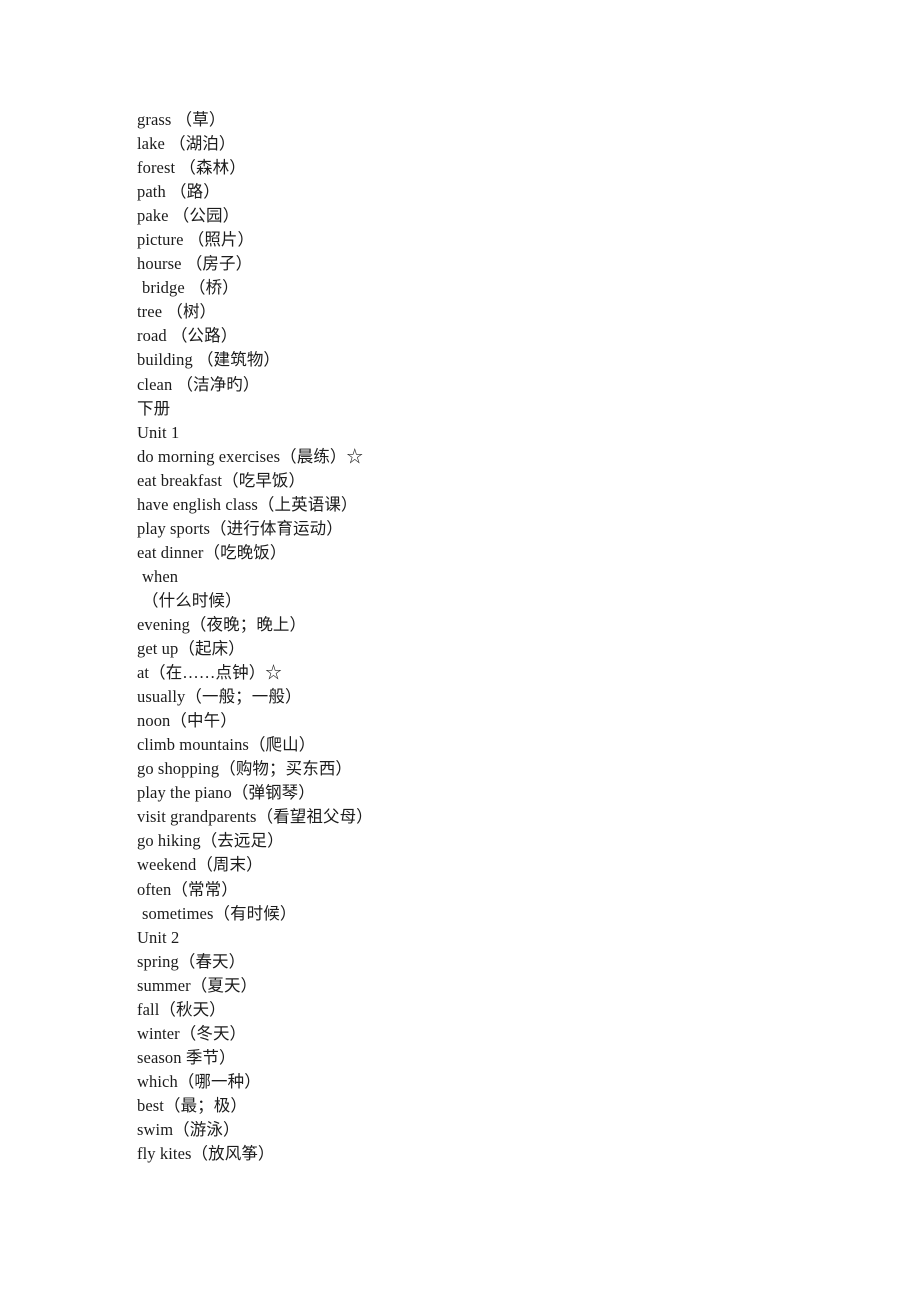 This screenshot has height=1302, width=920. Describe the element at coordinates (222, 624) in the screenshot. I see `vocabulary-line: evening（夜晚；晚上）` at that location.